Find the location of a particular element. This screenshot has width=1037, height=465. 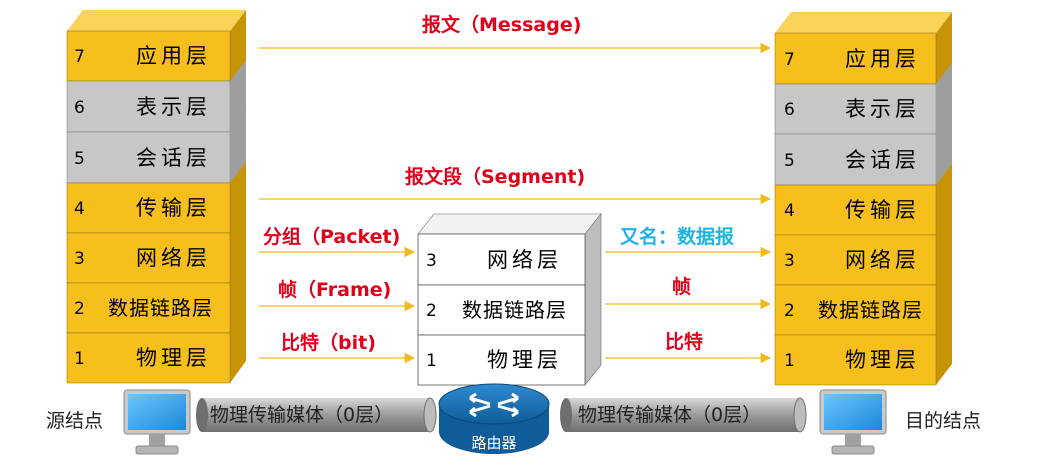

left-layer-4-num: 4 is located at coordinates (79, 209).